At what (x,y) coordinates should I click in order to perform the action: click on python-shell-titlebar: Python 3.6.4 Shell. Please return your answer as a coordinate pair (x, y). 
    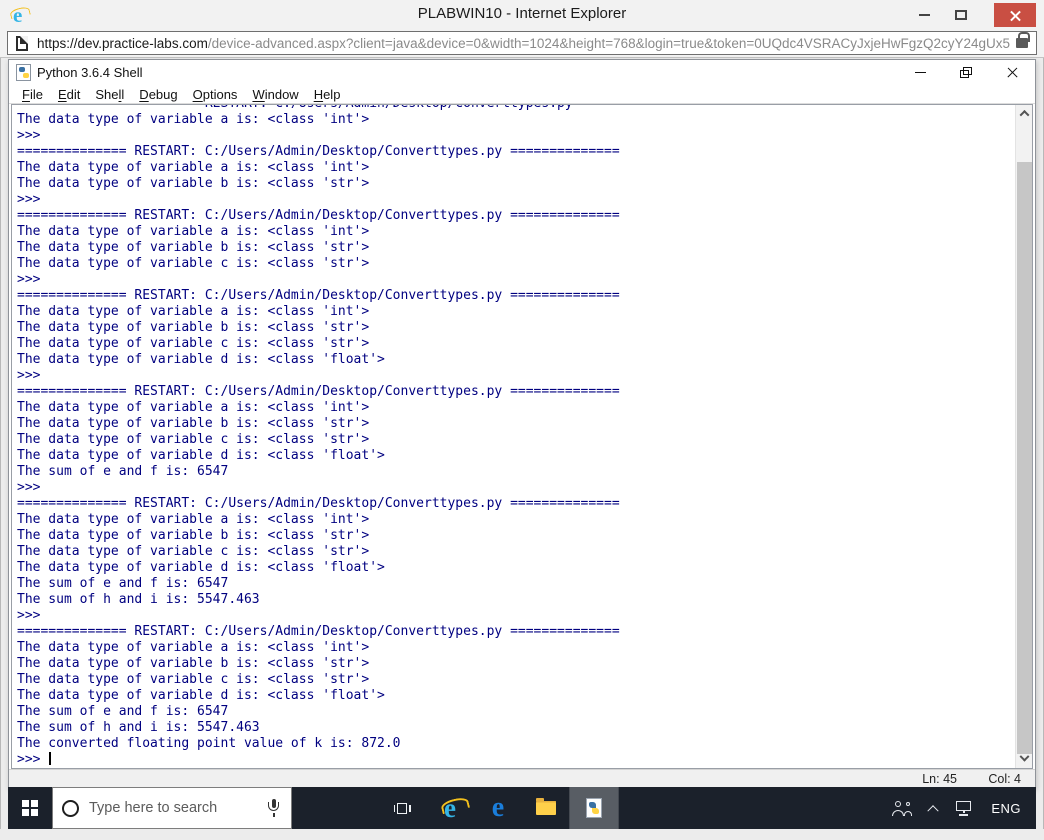
    Looking at the image, I should click on (522, 72).